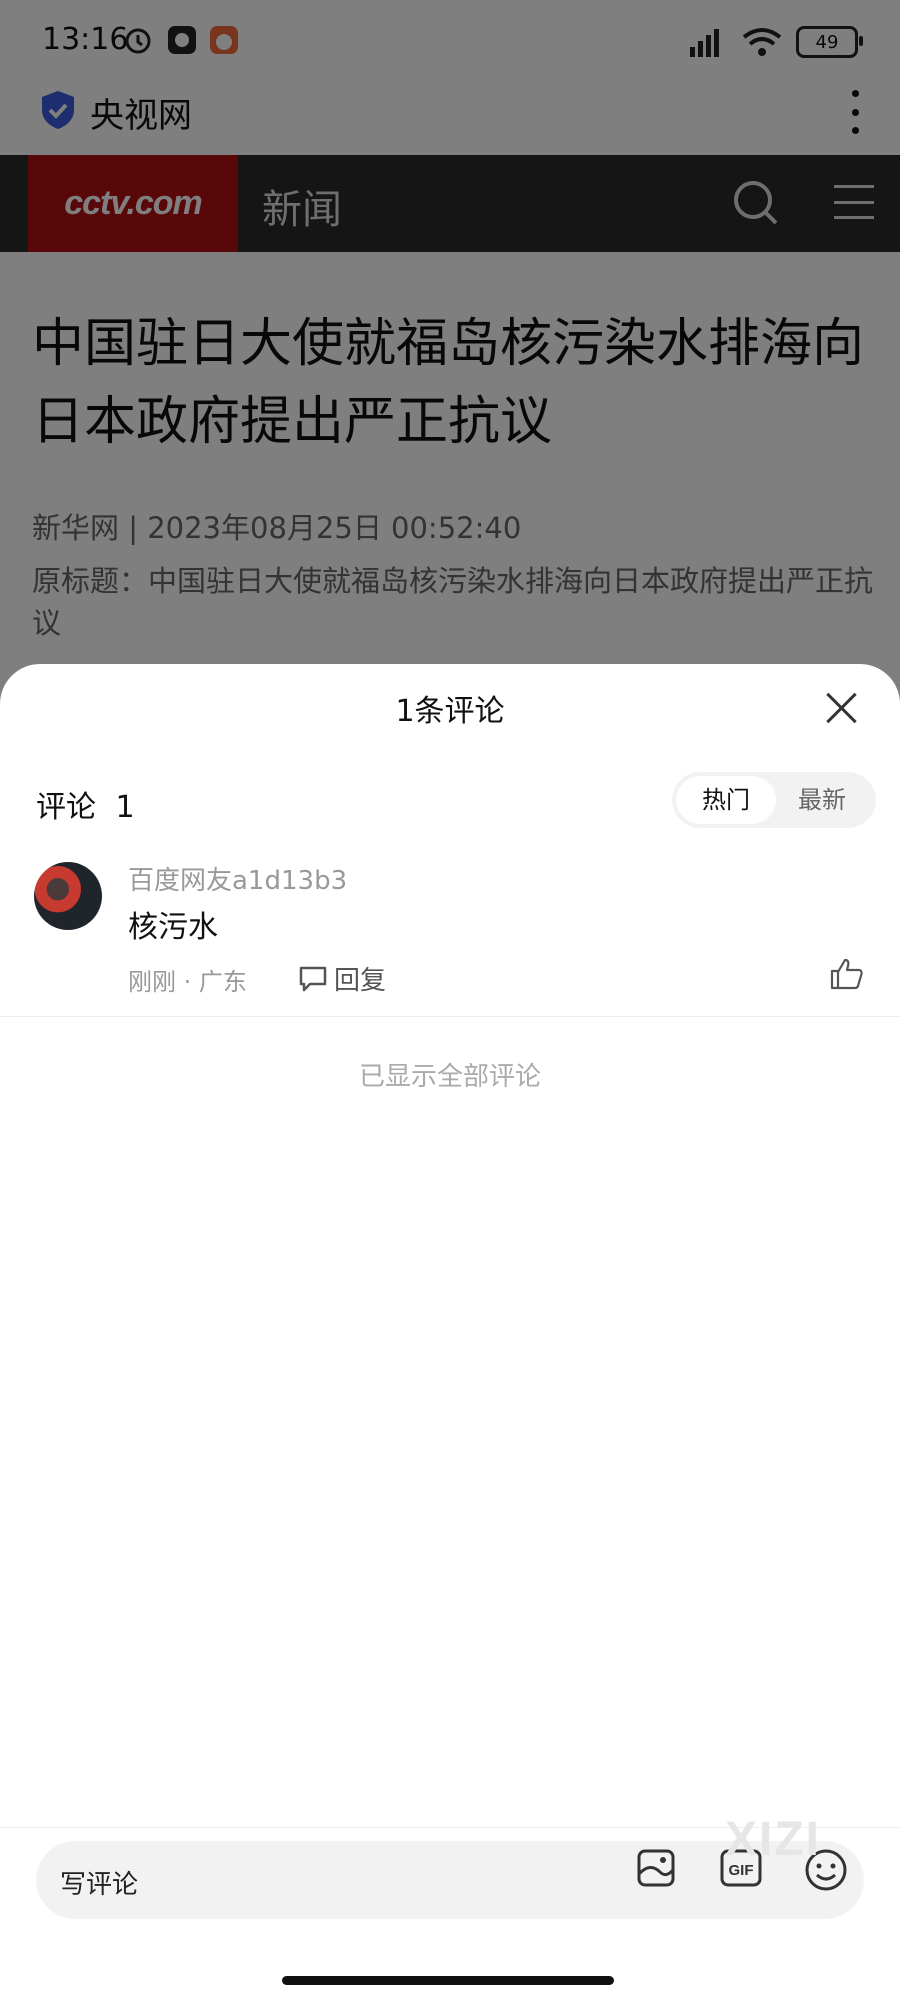 The width and height of the screenshot is (900, 2000). I want to click on sheet-title: 1条评论, so click(450, 711).